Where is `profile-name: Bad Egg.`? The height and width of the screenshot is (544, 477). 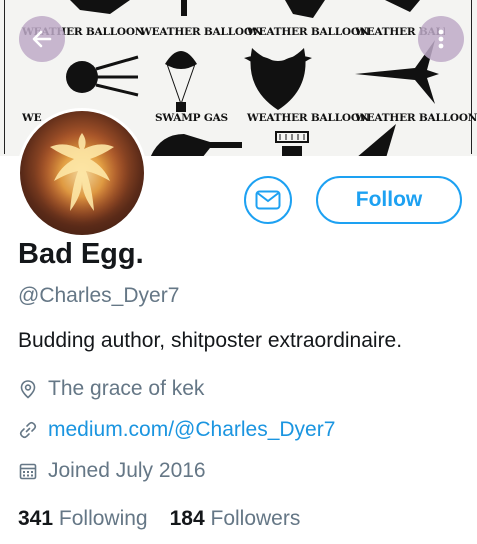 profile-name: Bad Egg. is located at coordinates (81, 254).